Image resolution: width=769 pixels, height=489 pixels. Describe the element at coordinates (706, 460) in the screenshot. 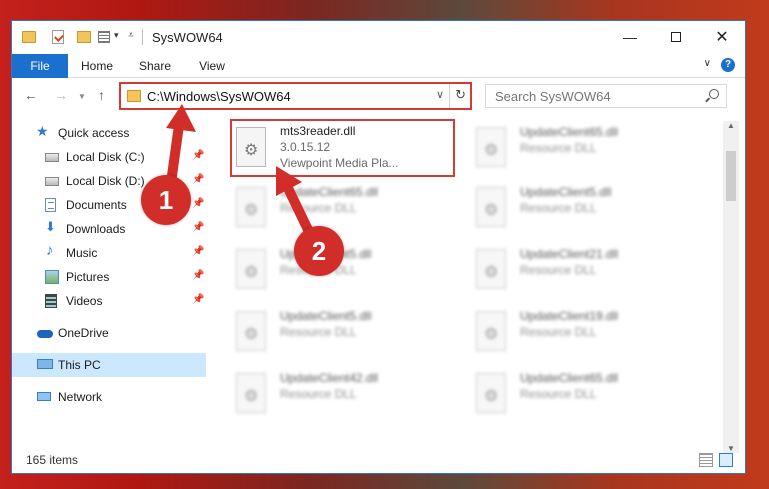

I see `details-view-icon` at that location.